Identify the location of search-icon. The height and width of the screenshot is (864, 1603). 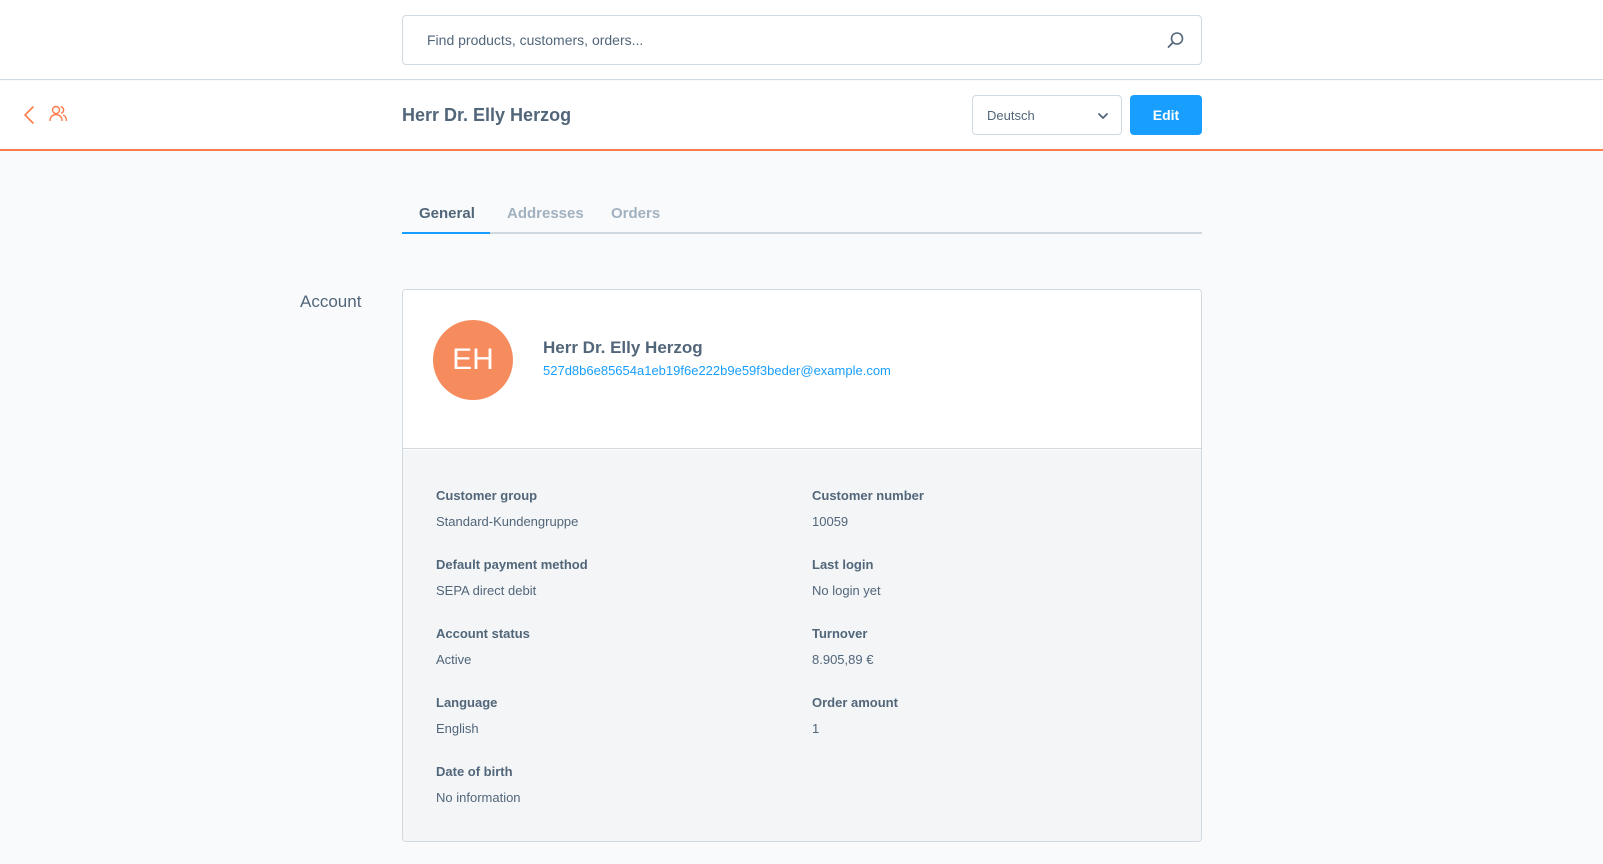
(1176, 40).